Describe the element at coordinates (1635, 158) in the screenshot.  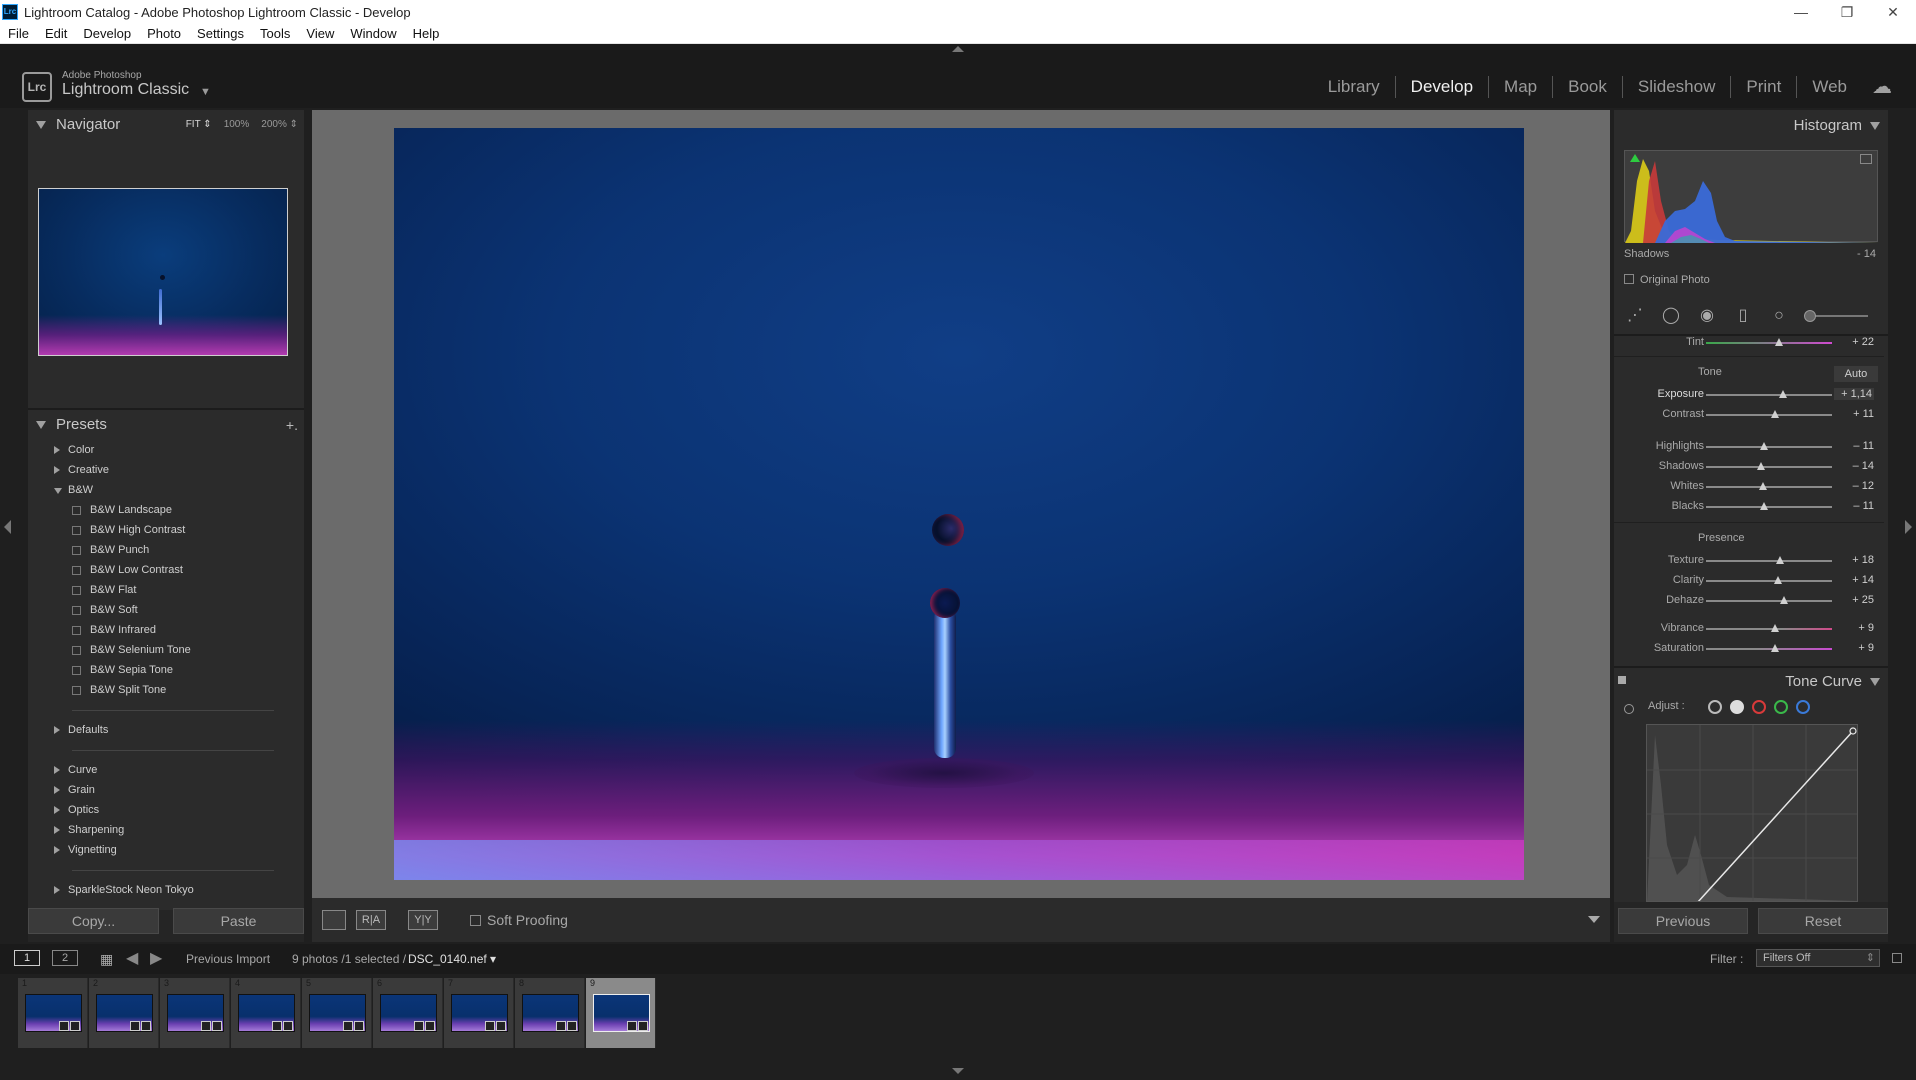
I see `shadow-clipping-icon` at that location.